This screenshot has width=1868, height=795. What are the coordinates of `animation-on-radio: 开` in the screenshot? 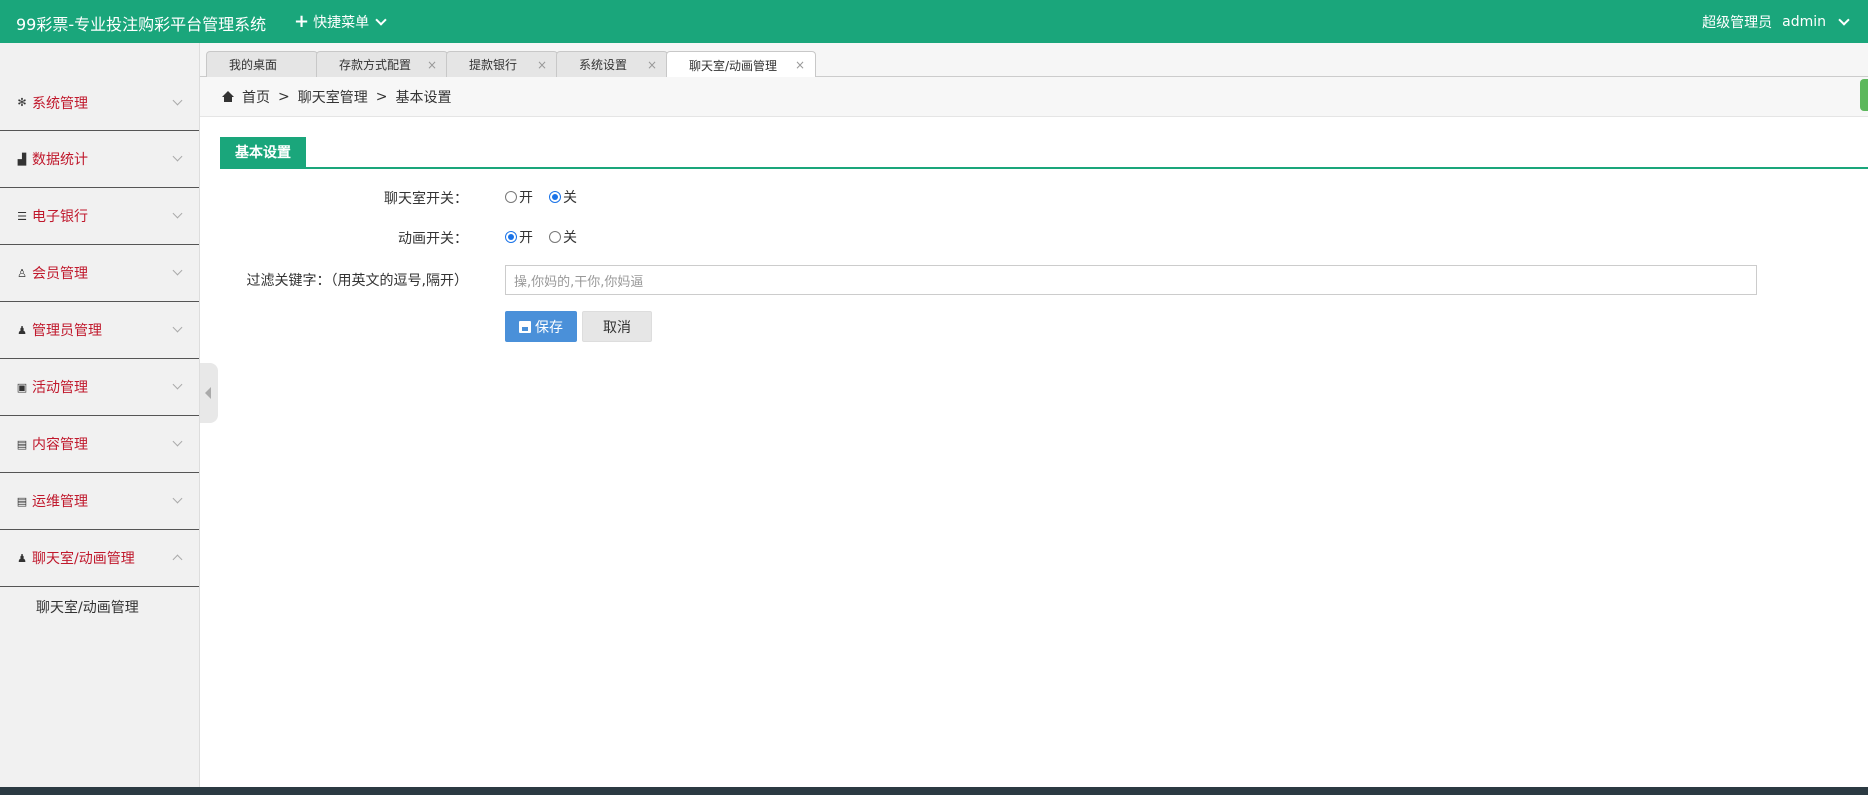 It's located at (519, 237).